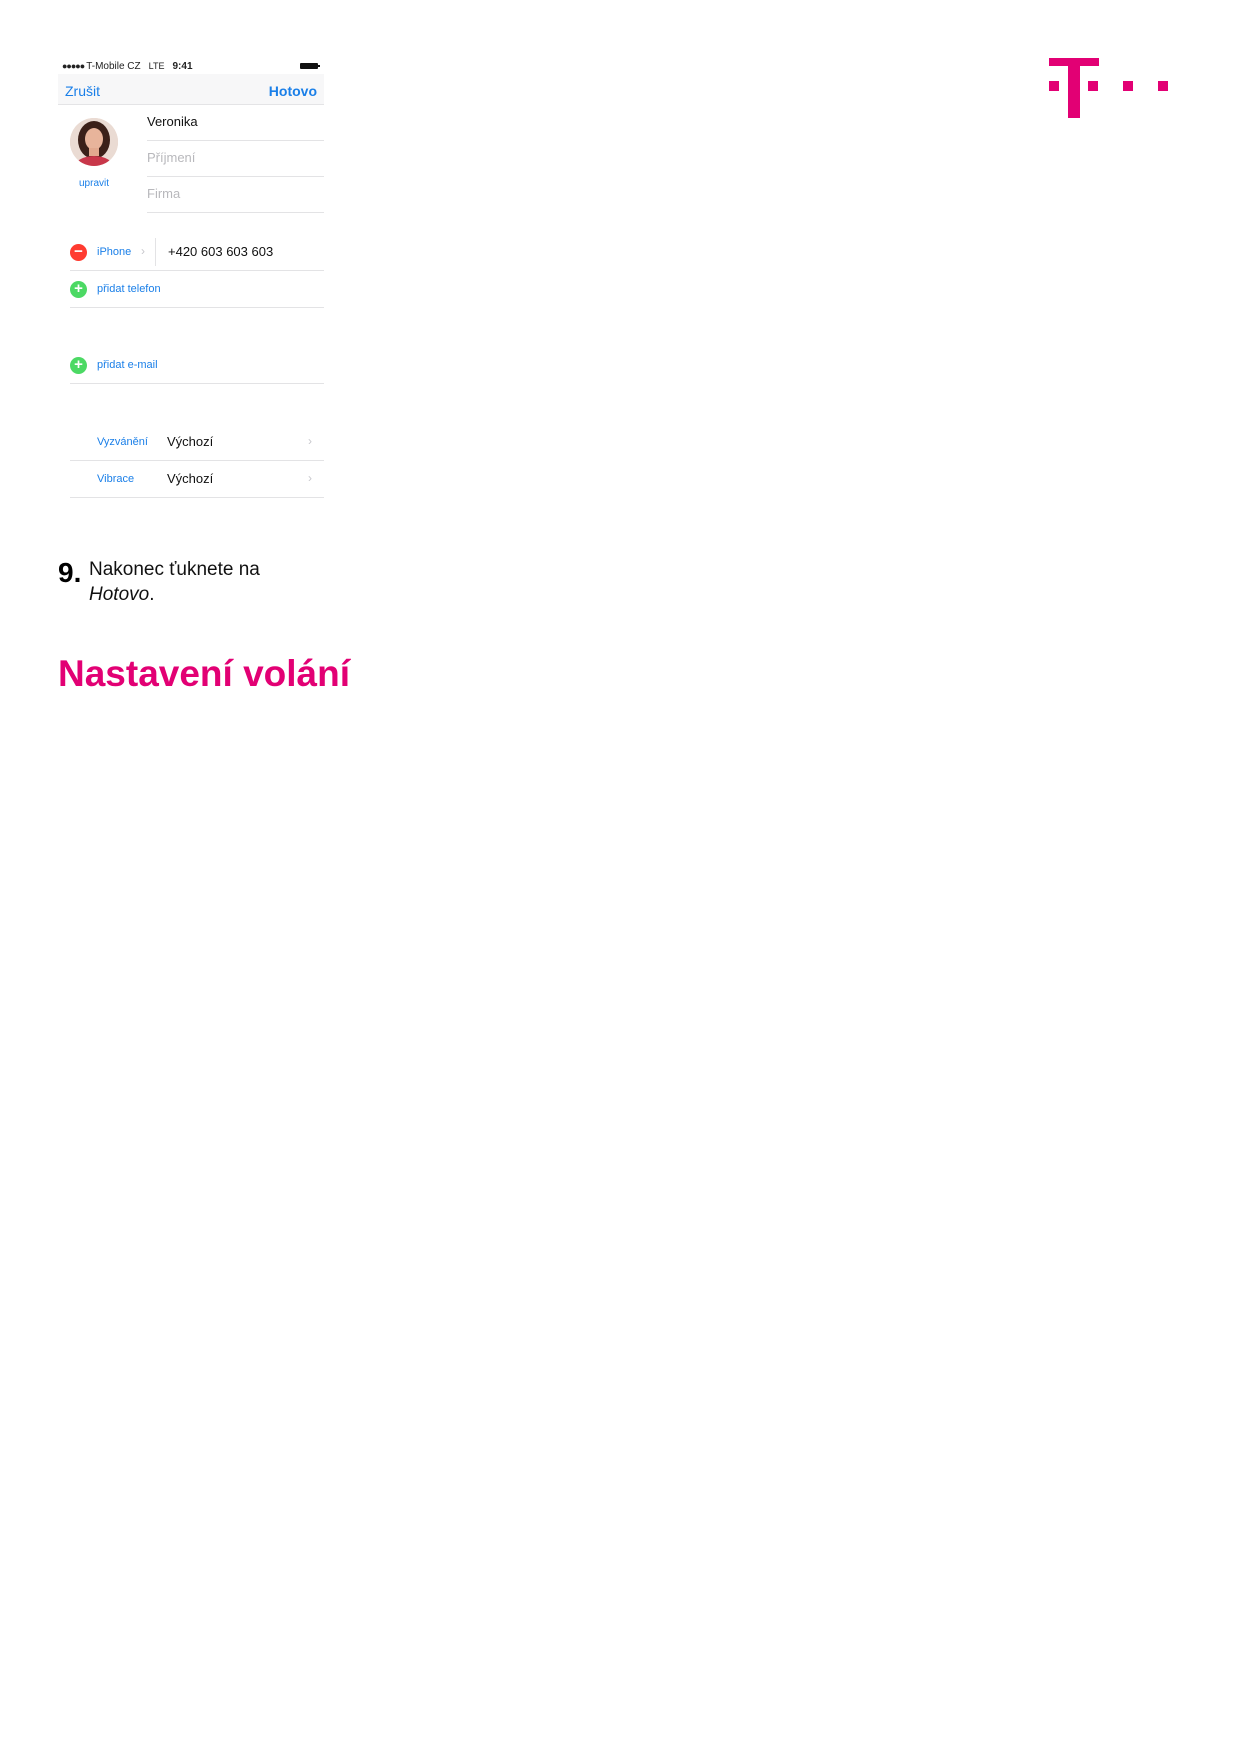  What do you see at coordinates (174, 582) in the screenshot?
I see `step-text: Nakonec ťuknete na Hotovo.` at bounding box center [174, 582].